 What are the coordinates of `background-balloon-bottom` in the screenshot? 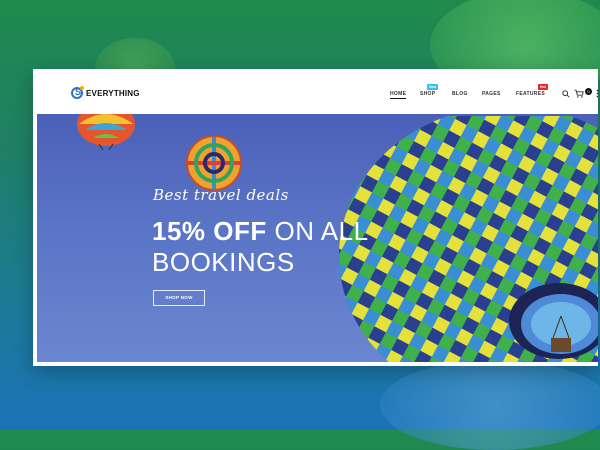 It's located at (490, 405).